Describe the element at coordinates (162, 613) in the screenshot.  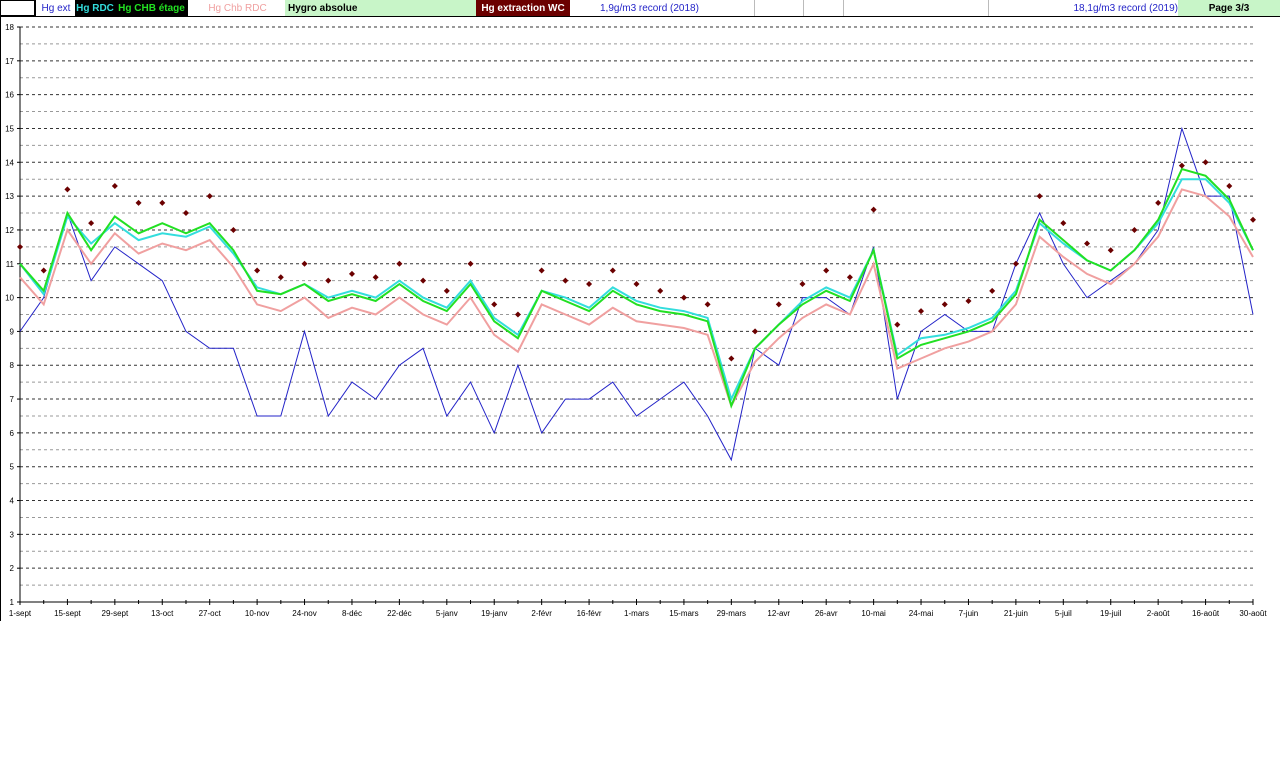
I see `x-tick-label: 13-oct` at that location.